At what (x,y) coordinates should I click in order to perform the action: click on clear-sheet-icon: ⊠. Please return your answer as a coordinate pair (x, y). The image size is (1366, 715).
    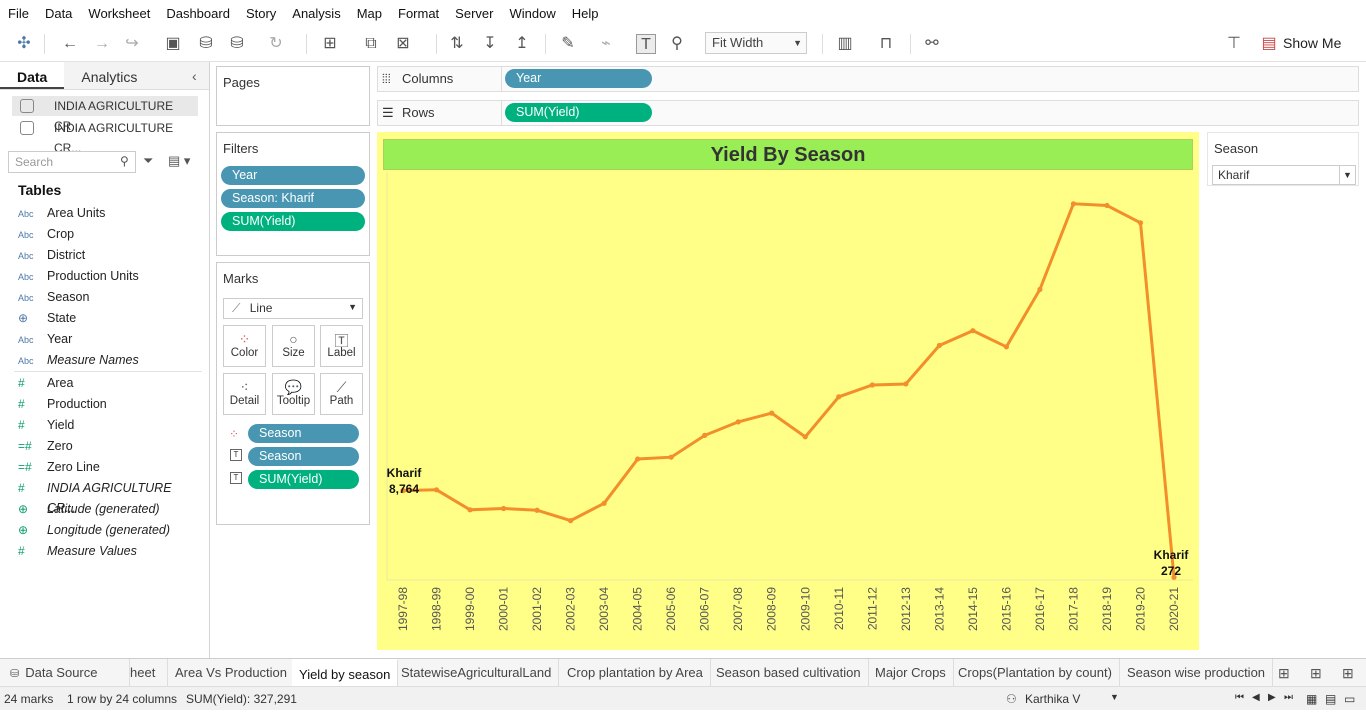
    Looking at the image, I should click on (403, 44).